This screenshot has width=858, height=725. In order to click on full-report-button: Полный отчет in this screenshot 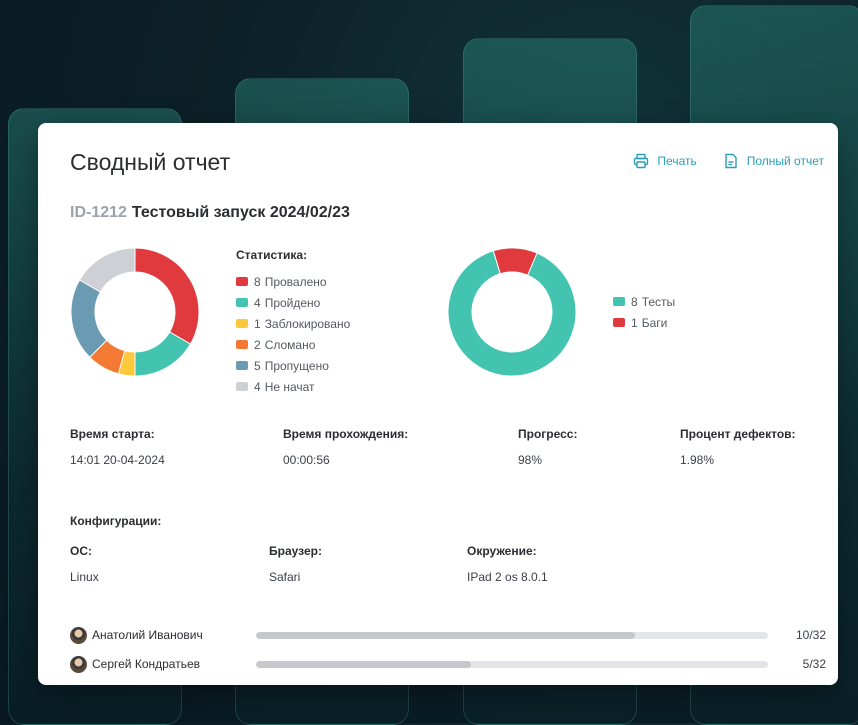, I will do `click(773, 161)`.